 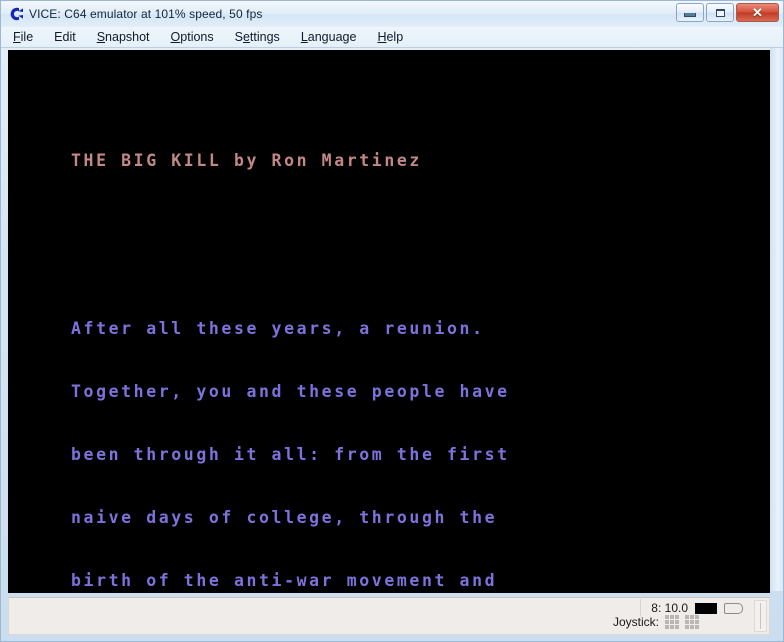 I want to click on maximize-button, so click(x=720, y=12).